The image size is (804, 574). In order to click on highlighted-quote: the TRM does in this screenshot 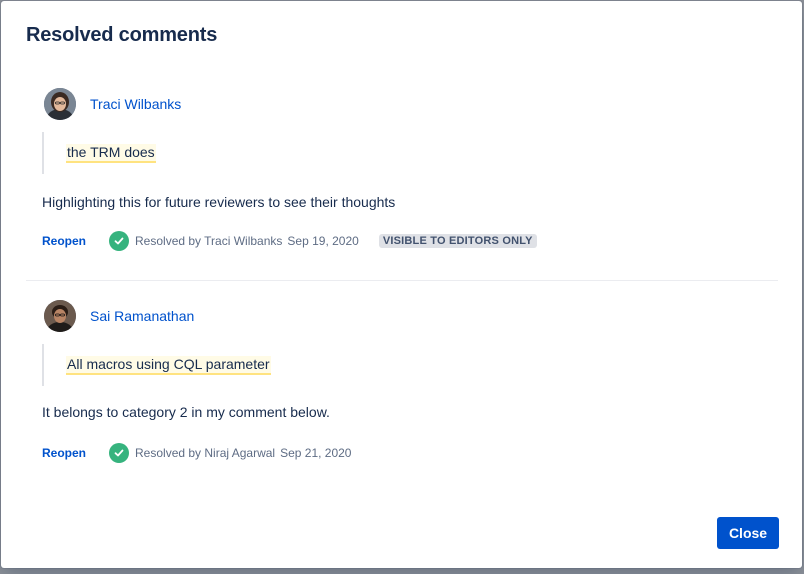, I will do `click(99, 153)`.